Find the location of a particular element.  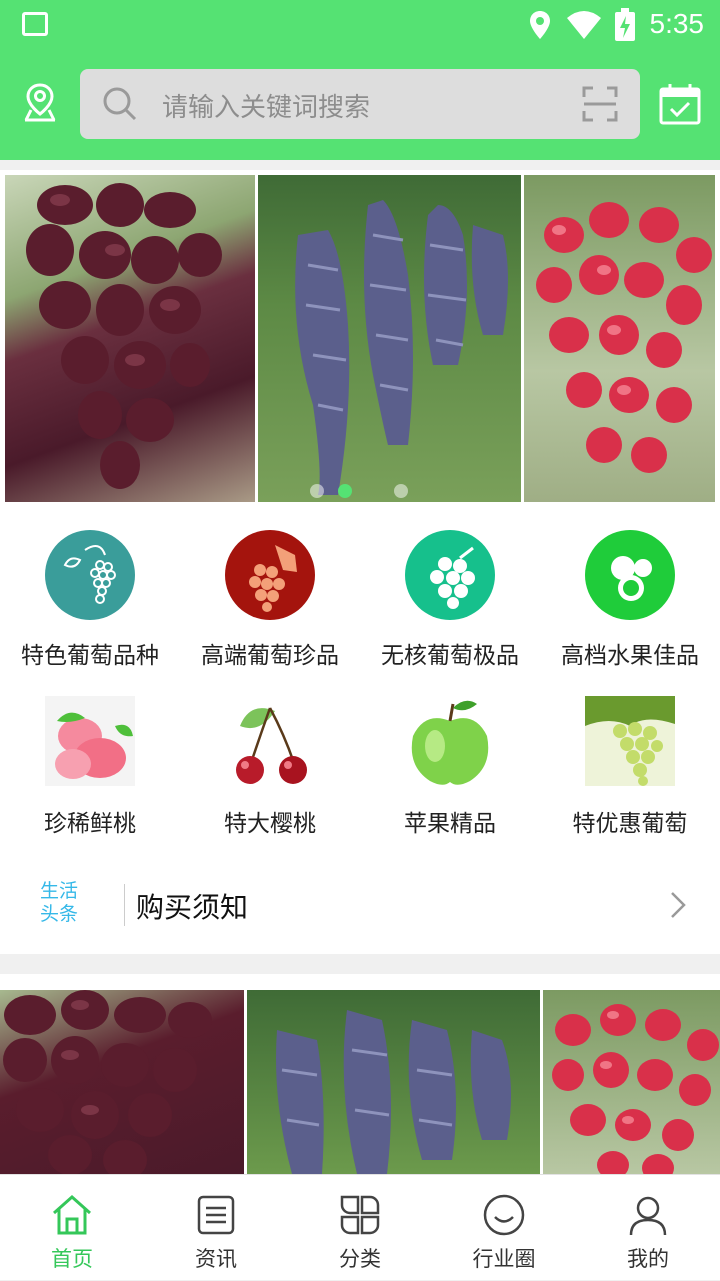

banner-image-pink-grapes is located at coordinates (619, 338).